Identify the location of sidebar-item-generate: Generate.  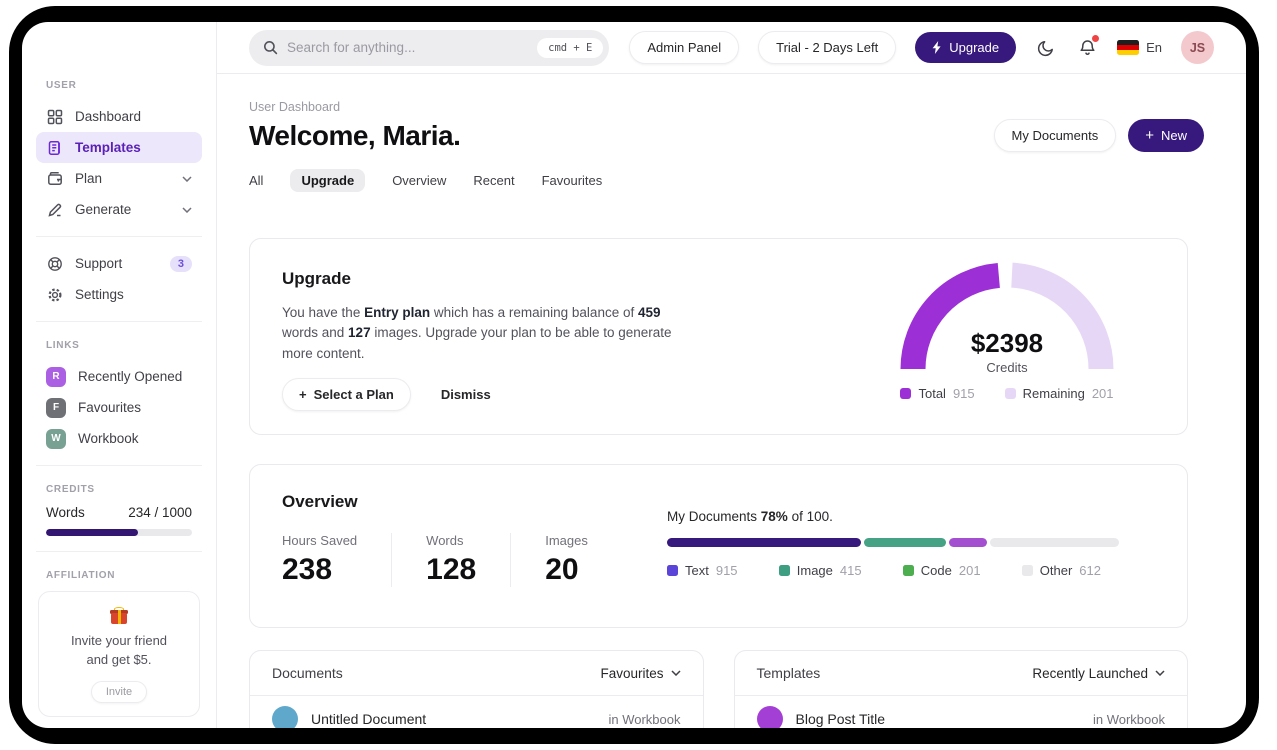
(119, 209).